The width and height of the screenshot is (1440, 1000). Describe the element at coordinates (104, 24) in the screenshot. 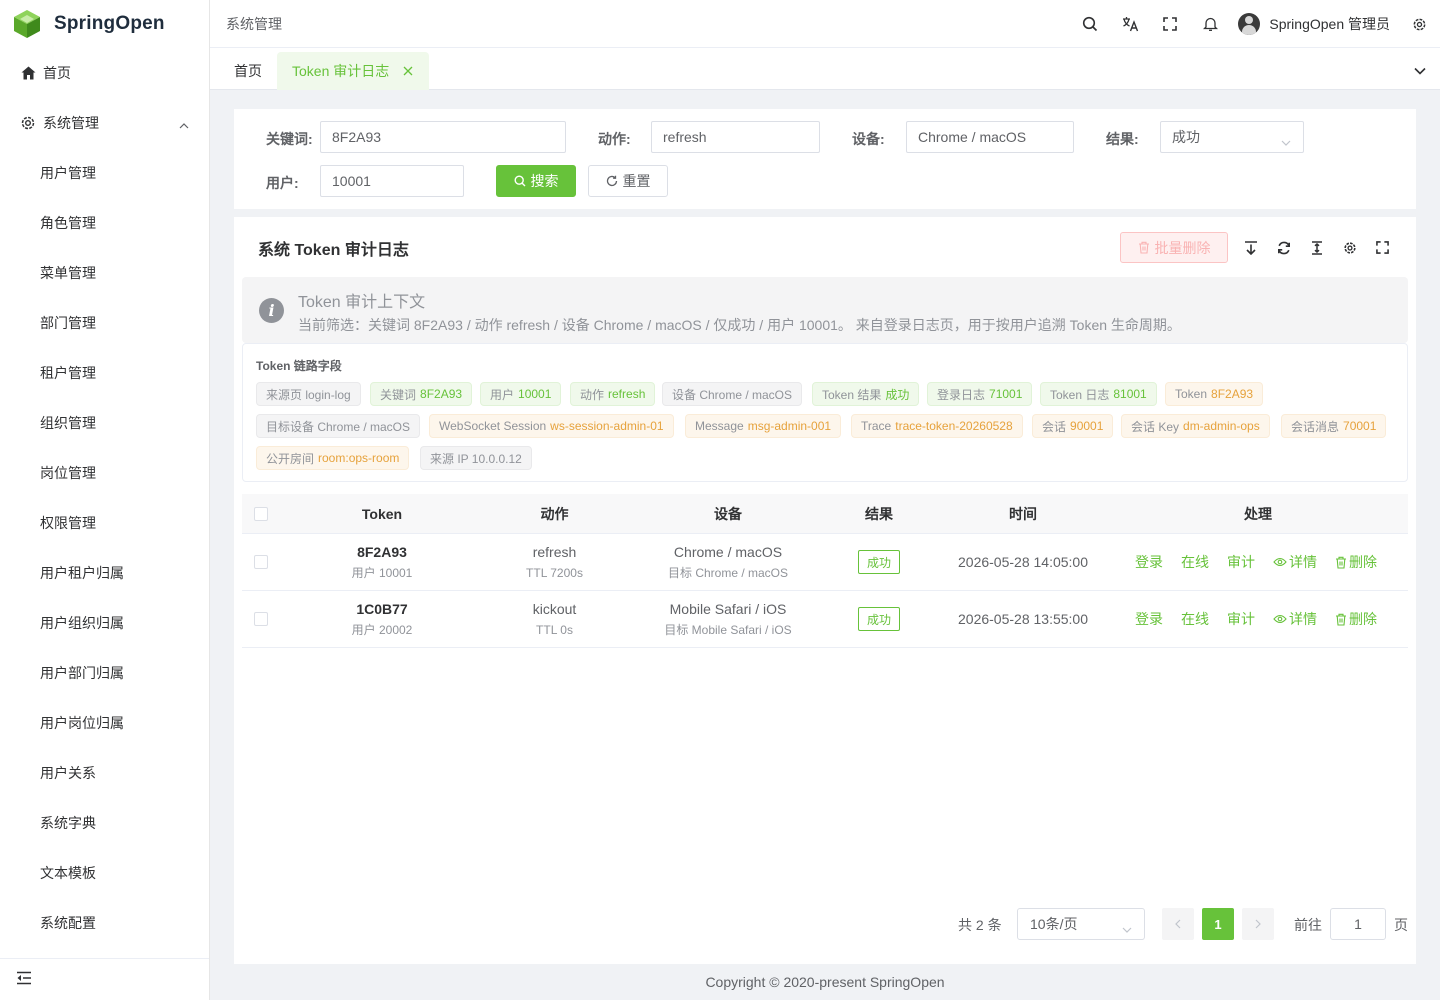

I see `logo: SpringOpen` at that location.